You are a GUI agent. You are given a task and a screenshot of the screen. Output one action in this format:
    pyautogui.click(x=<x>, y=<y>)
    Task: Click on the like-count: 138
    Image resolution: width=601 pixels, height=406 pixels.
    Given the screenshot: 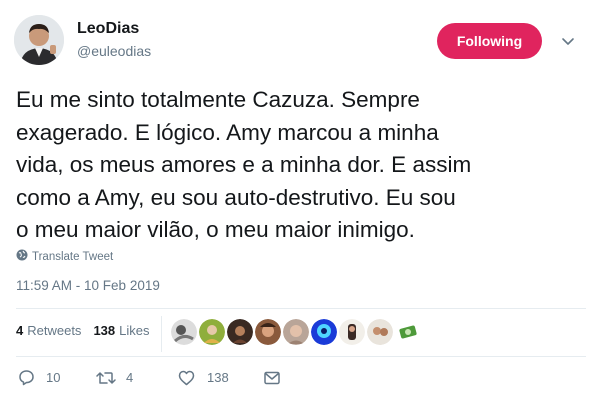 What is the action you would take?
    pyautogui.click(x=218, y=377)
    